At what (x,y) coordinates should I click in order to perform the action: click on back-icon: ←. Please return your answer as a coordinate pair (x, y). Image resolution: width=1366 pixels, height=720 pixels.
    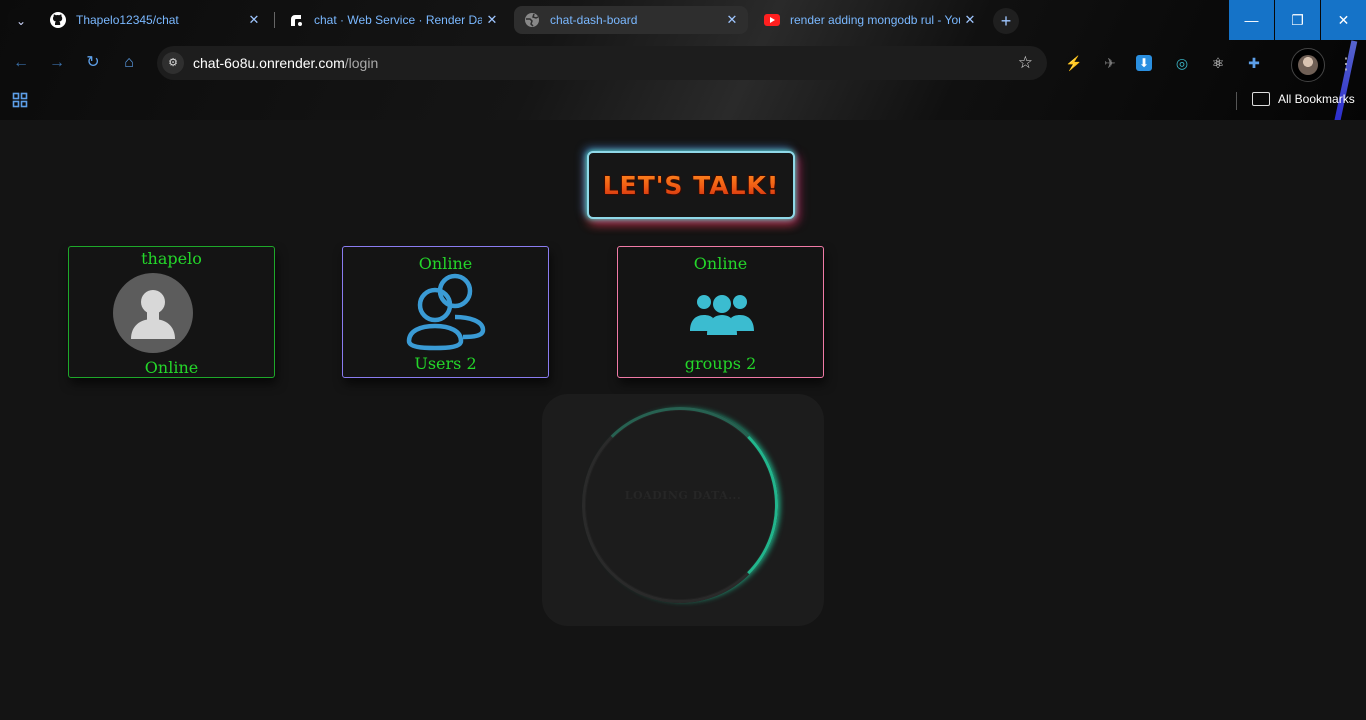
    Looking at the image, I should click on (21, 63).